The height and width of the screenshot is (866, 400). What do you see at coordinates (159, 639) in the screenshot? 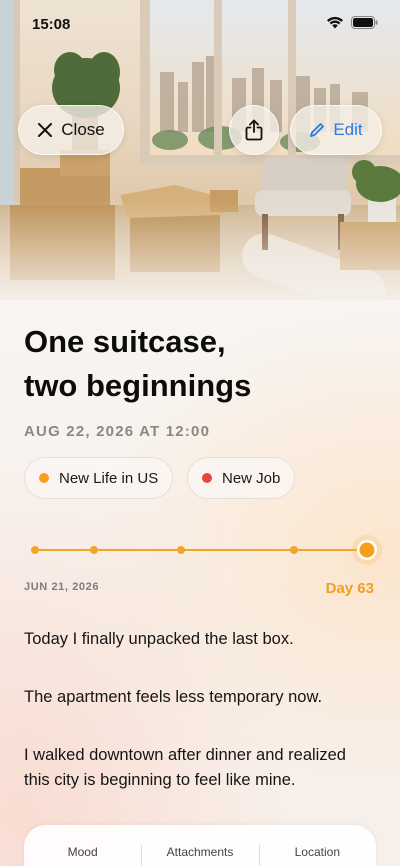
I see `entry-paragraph: Today I finally unpacked the last box.` at bounding box center [159, 639].